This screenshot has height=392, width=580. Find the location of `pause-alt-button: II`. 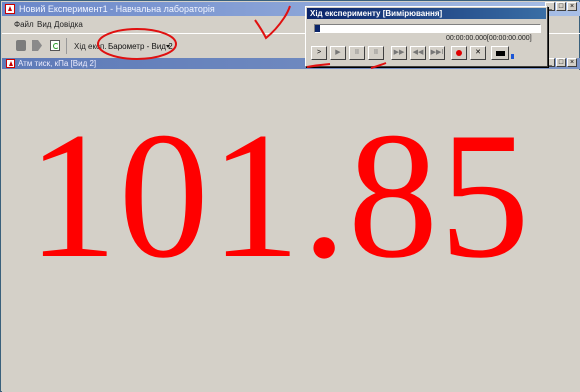

pause-alt-button: II is located at coordinates (376, 53).